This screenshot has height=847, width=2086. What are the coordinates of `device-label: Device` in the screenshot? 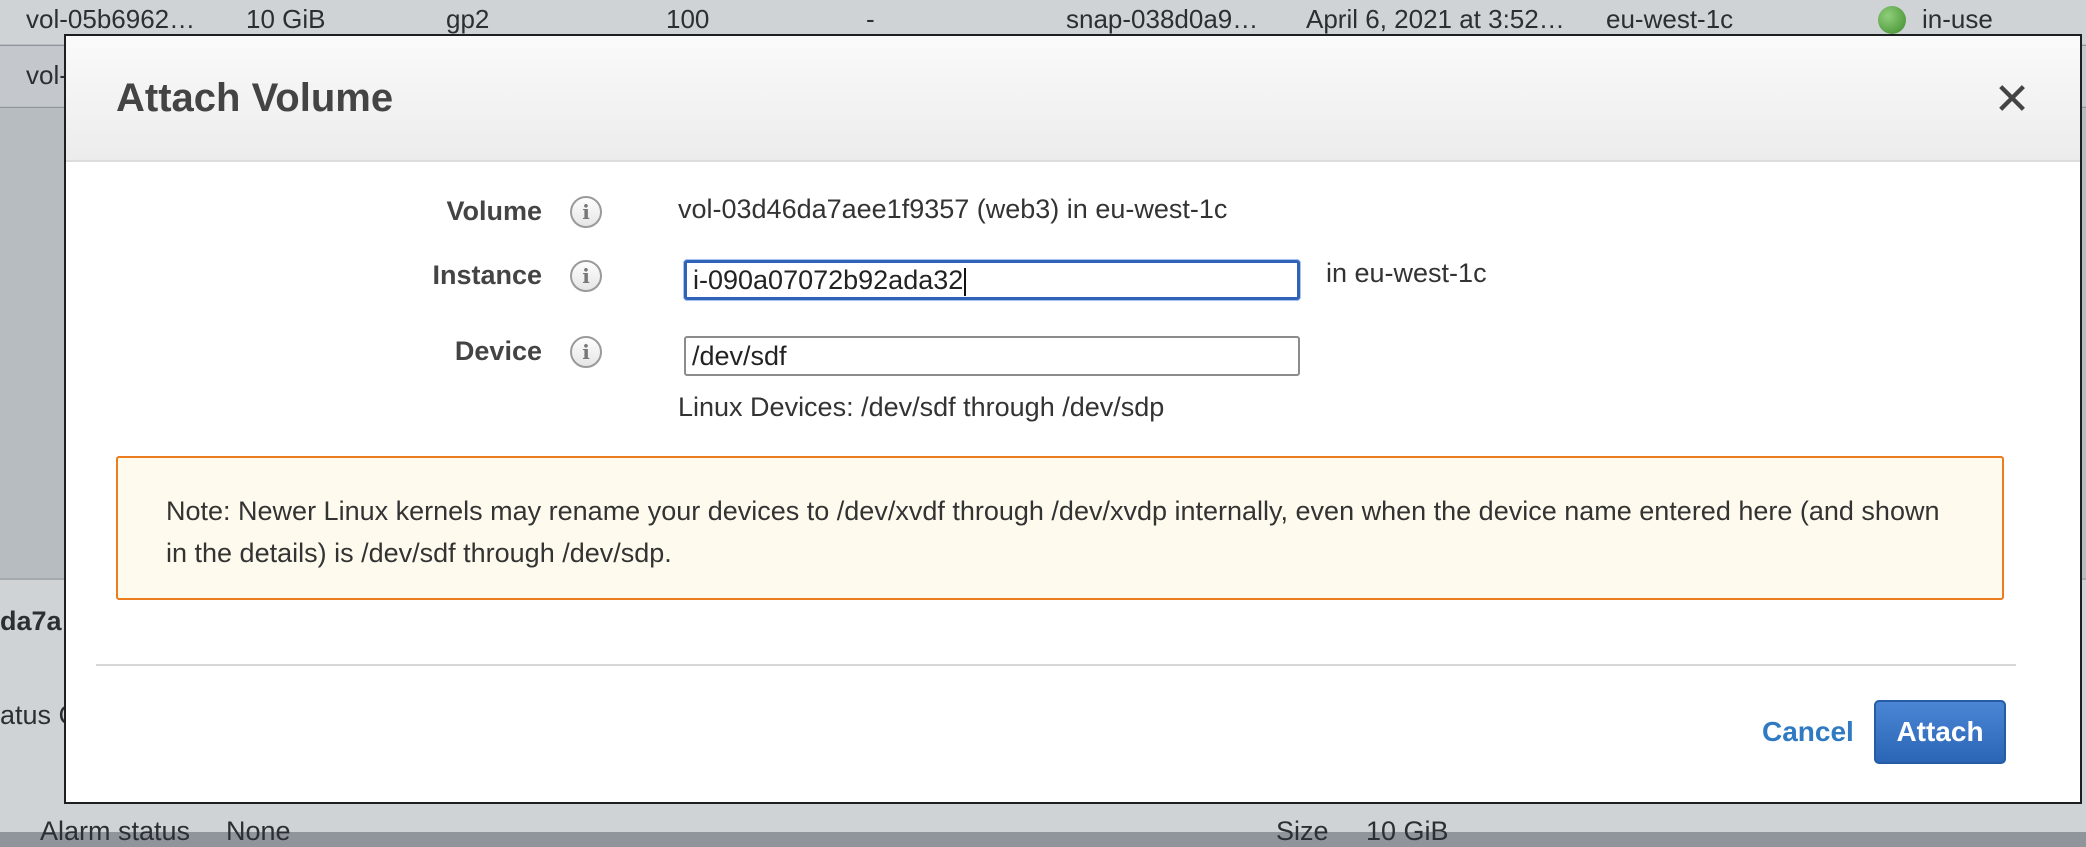 It's located at (498, 351).